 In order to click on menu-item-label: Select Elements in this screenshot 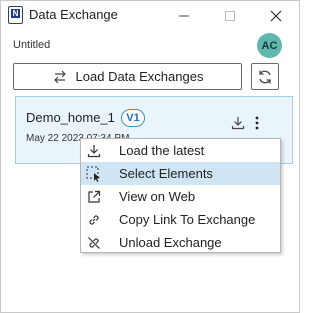, I will do `click(166, 173)`.